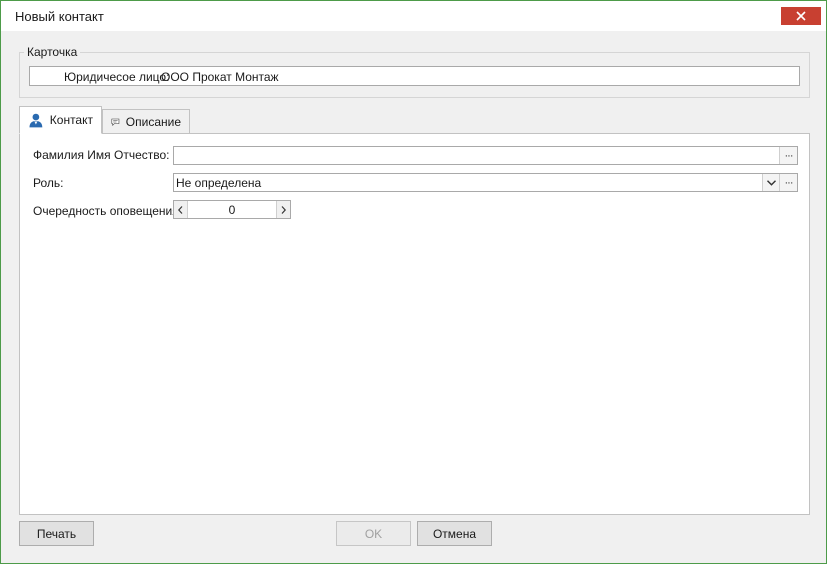  I want to click on role-value: Не определена, so click(219, 183).